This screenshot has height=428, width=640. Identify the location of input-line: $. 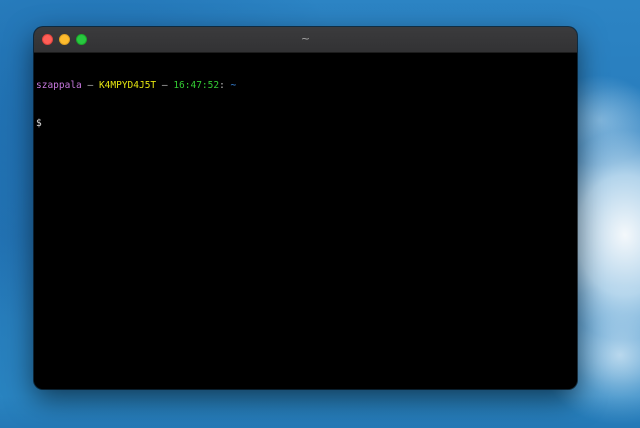
(306, 122).